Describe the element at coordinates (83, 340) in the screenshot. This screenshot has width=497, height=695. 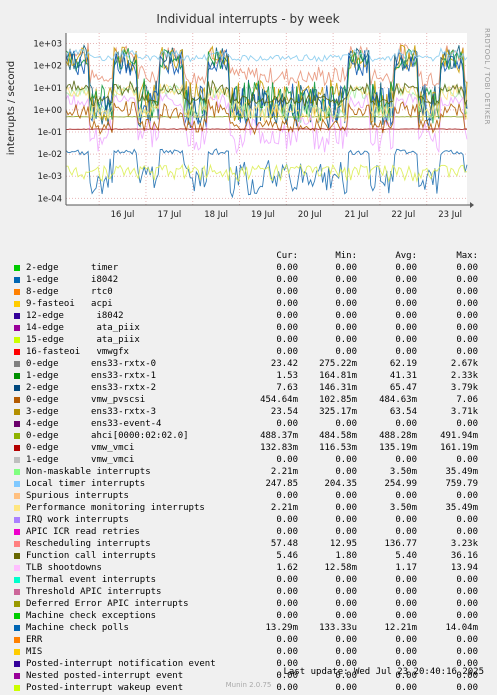
I see `legend-label: 15-edge ata_piix` at that location.